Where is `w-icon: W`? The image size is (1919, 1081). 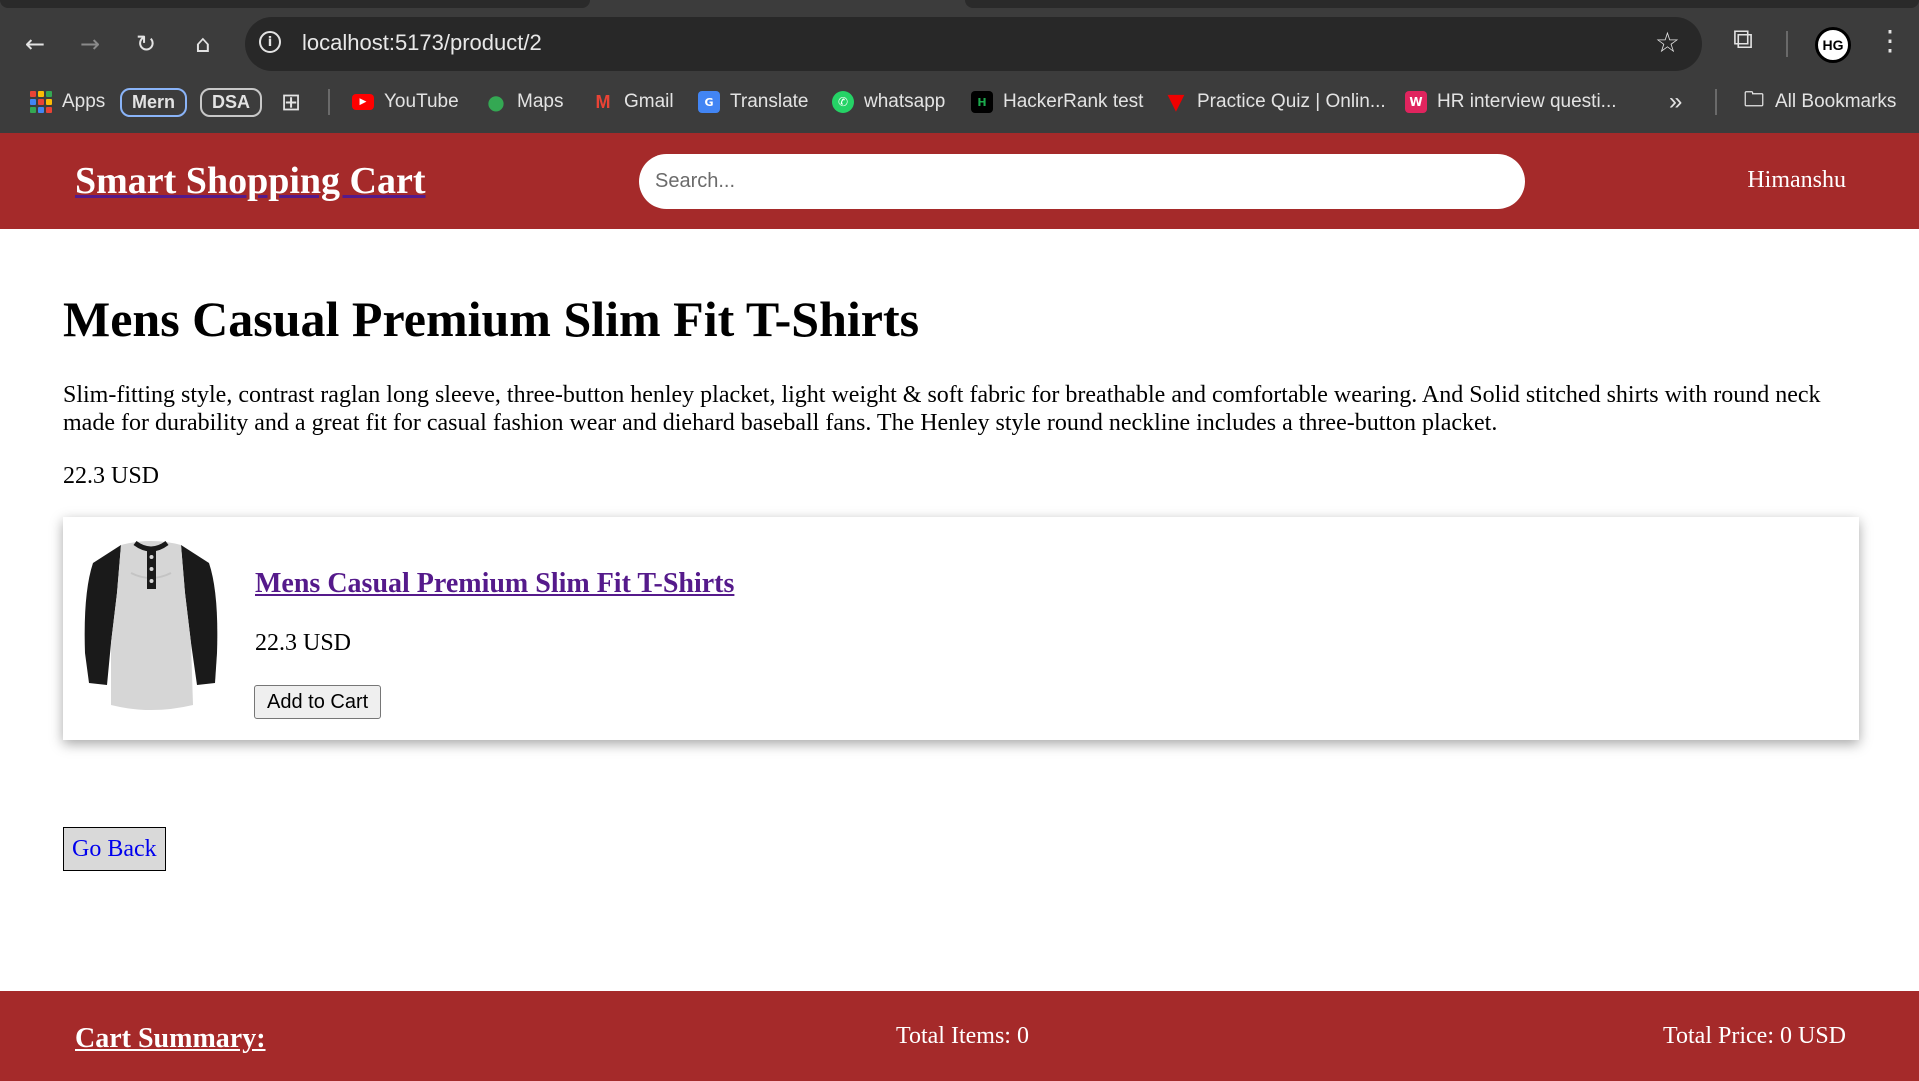 w-icon: W is located at coordinates (1416, 102).